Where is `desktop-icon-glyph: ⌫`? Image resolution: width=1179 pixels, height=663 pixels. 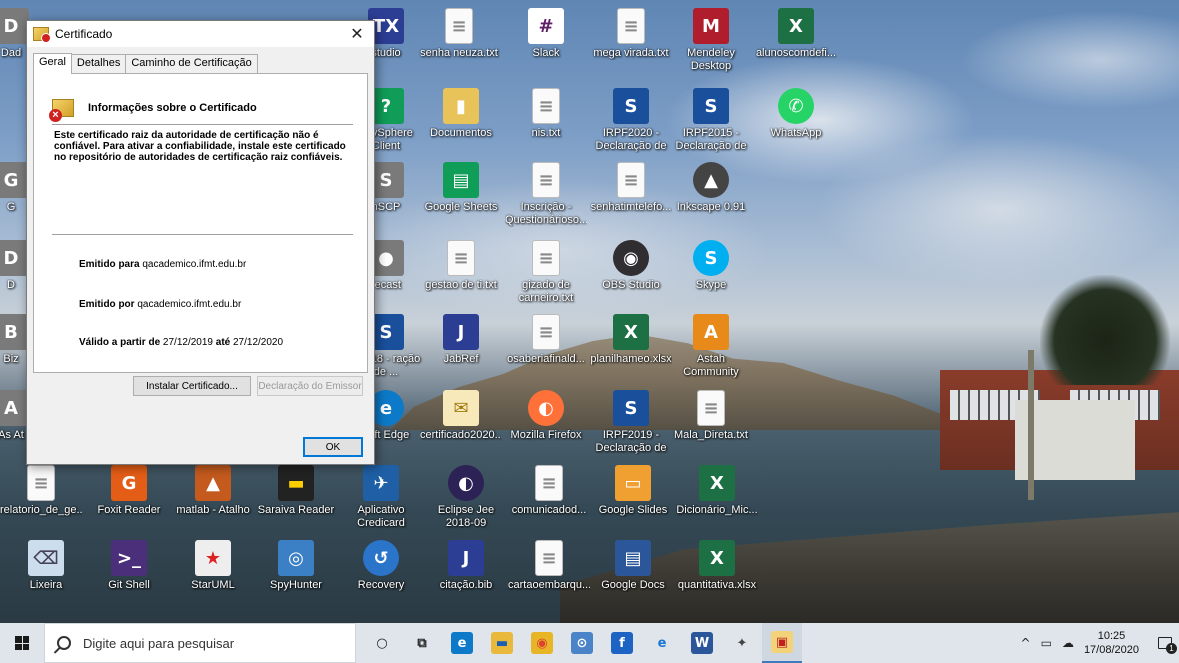
desktop-icon-glyph: ⌫ is located at coordinates (46, 558).